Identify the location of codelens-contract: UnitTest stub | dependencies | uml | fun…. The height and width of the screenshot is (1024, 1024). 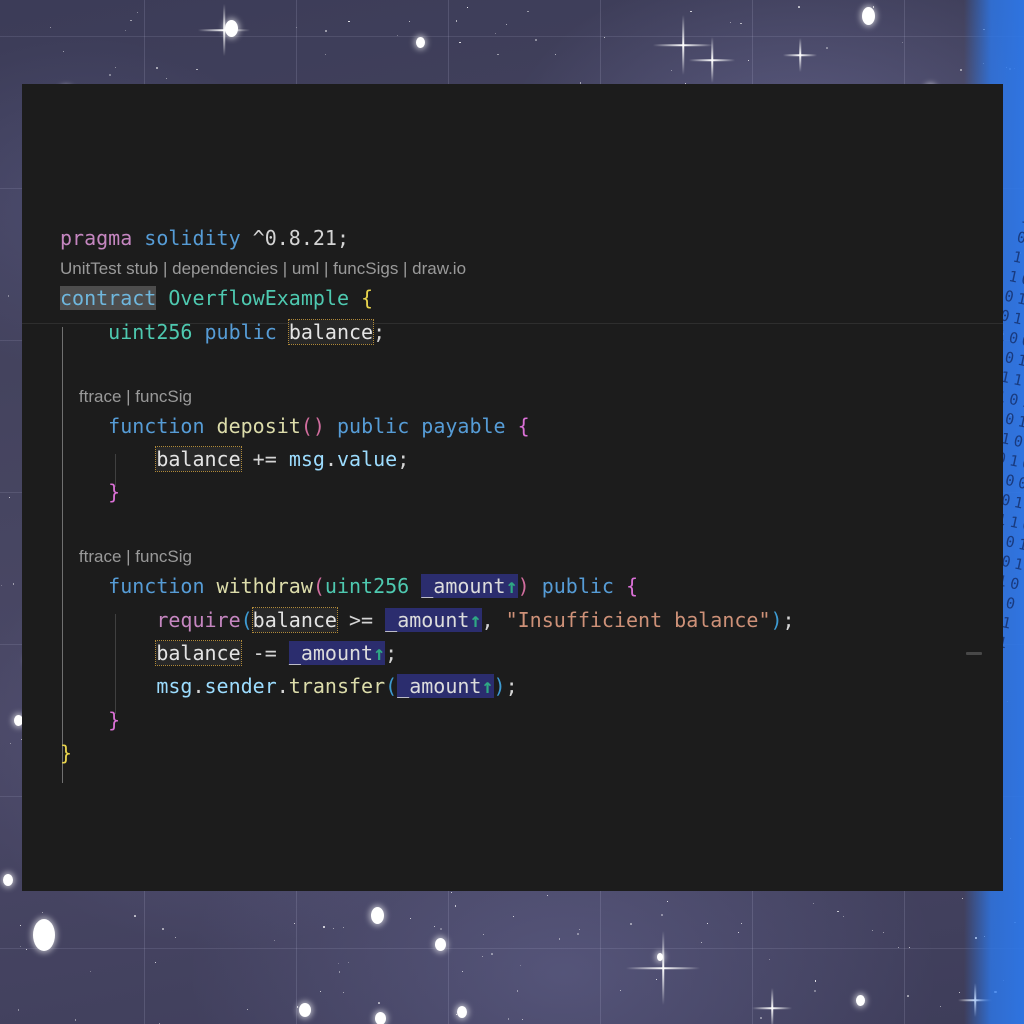
(512, 268).